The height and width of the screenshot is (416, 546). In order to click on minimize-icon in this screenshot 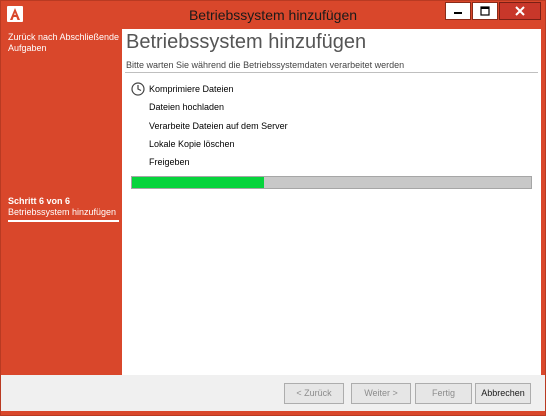, I will do `click(458, 13)`.